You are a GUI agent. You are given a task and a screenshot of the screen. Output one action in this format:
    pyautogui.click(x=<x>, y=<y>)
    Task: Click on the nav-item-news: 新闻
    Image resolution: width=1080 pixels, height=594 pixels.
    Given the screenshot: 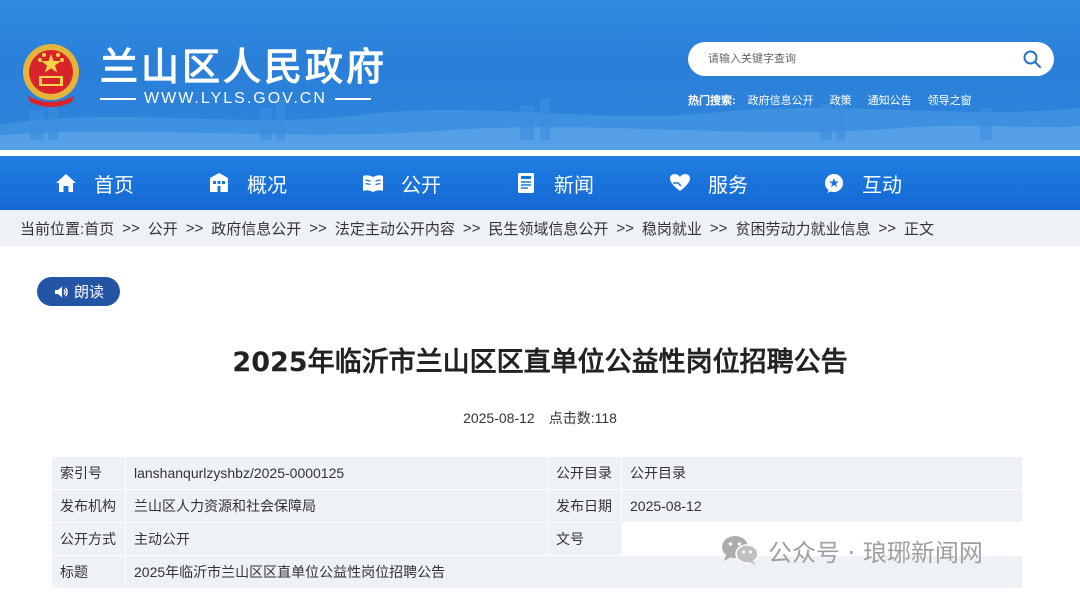 What is the action you would take?
    pyautogui.click(x=554, y=183)
    